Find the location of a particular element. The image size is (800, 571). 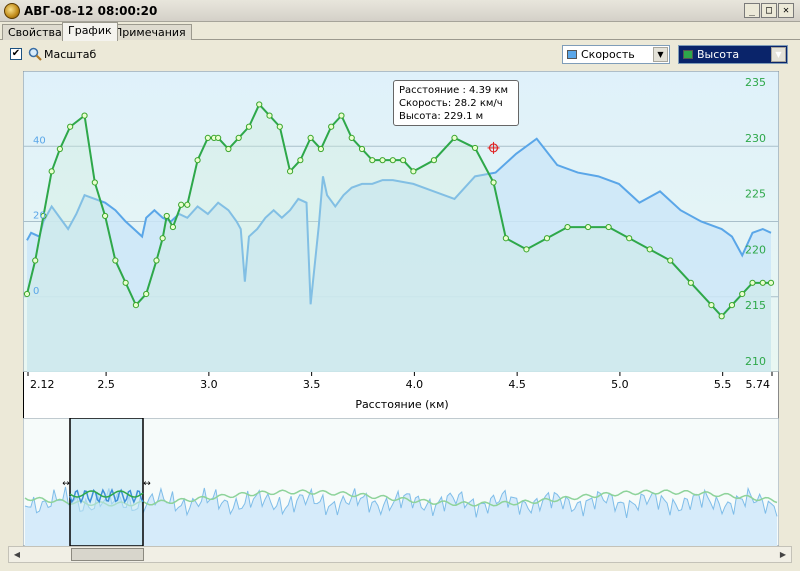

y-right-tick-label: 210 is located at coordinates (755, 361).